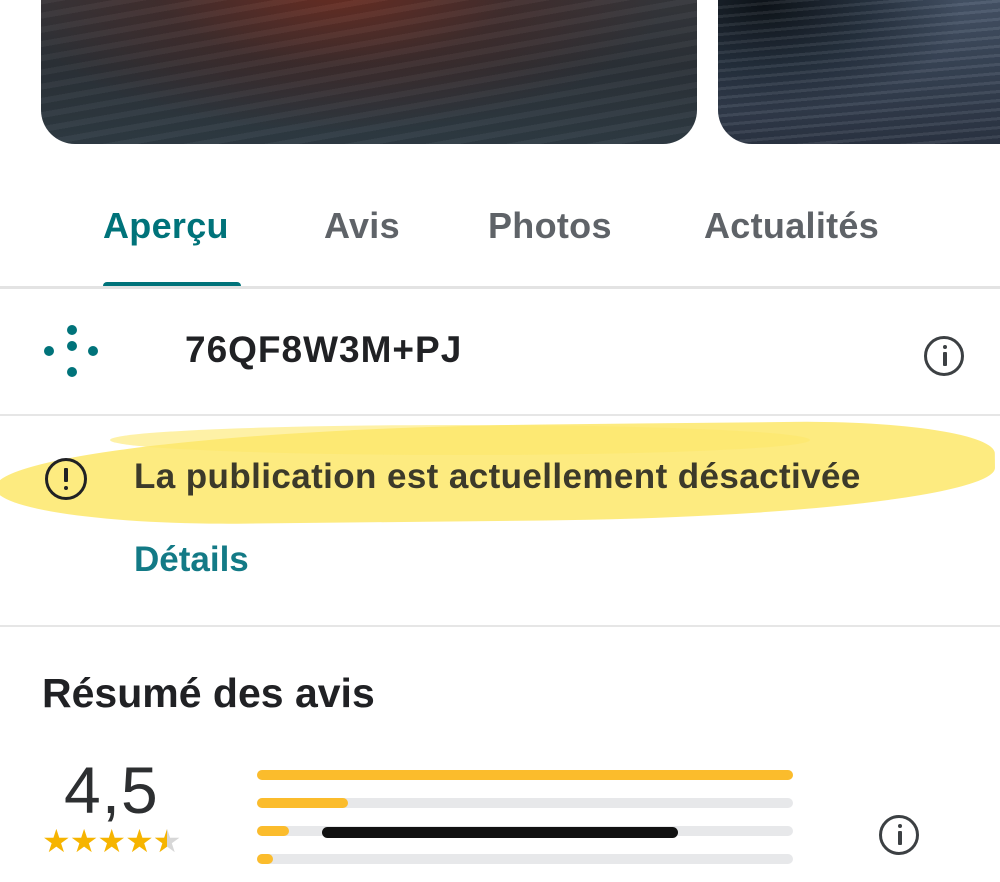  What do you see at coordinates (111, 790) in the screenshot?
I see `rating-value: 4,5` at bounding box center [111, 790].